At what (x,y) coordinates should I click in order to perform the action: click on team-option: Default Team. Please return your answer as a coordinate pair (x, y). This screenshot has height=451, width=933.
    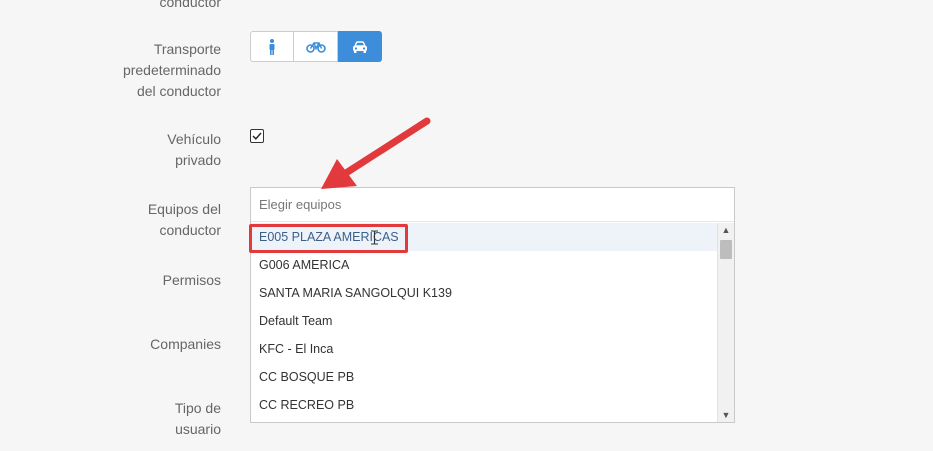
    Looking at the image, I should click on (484, 321).